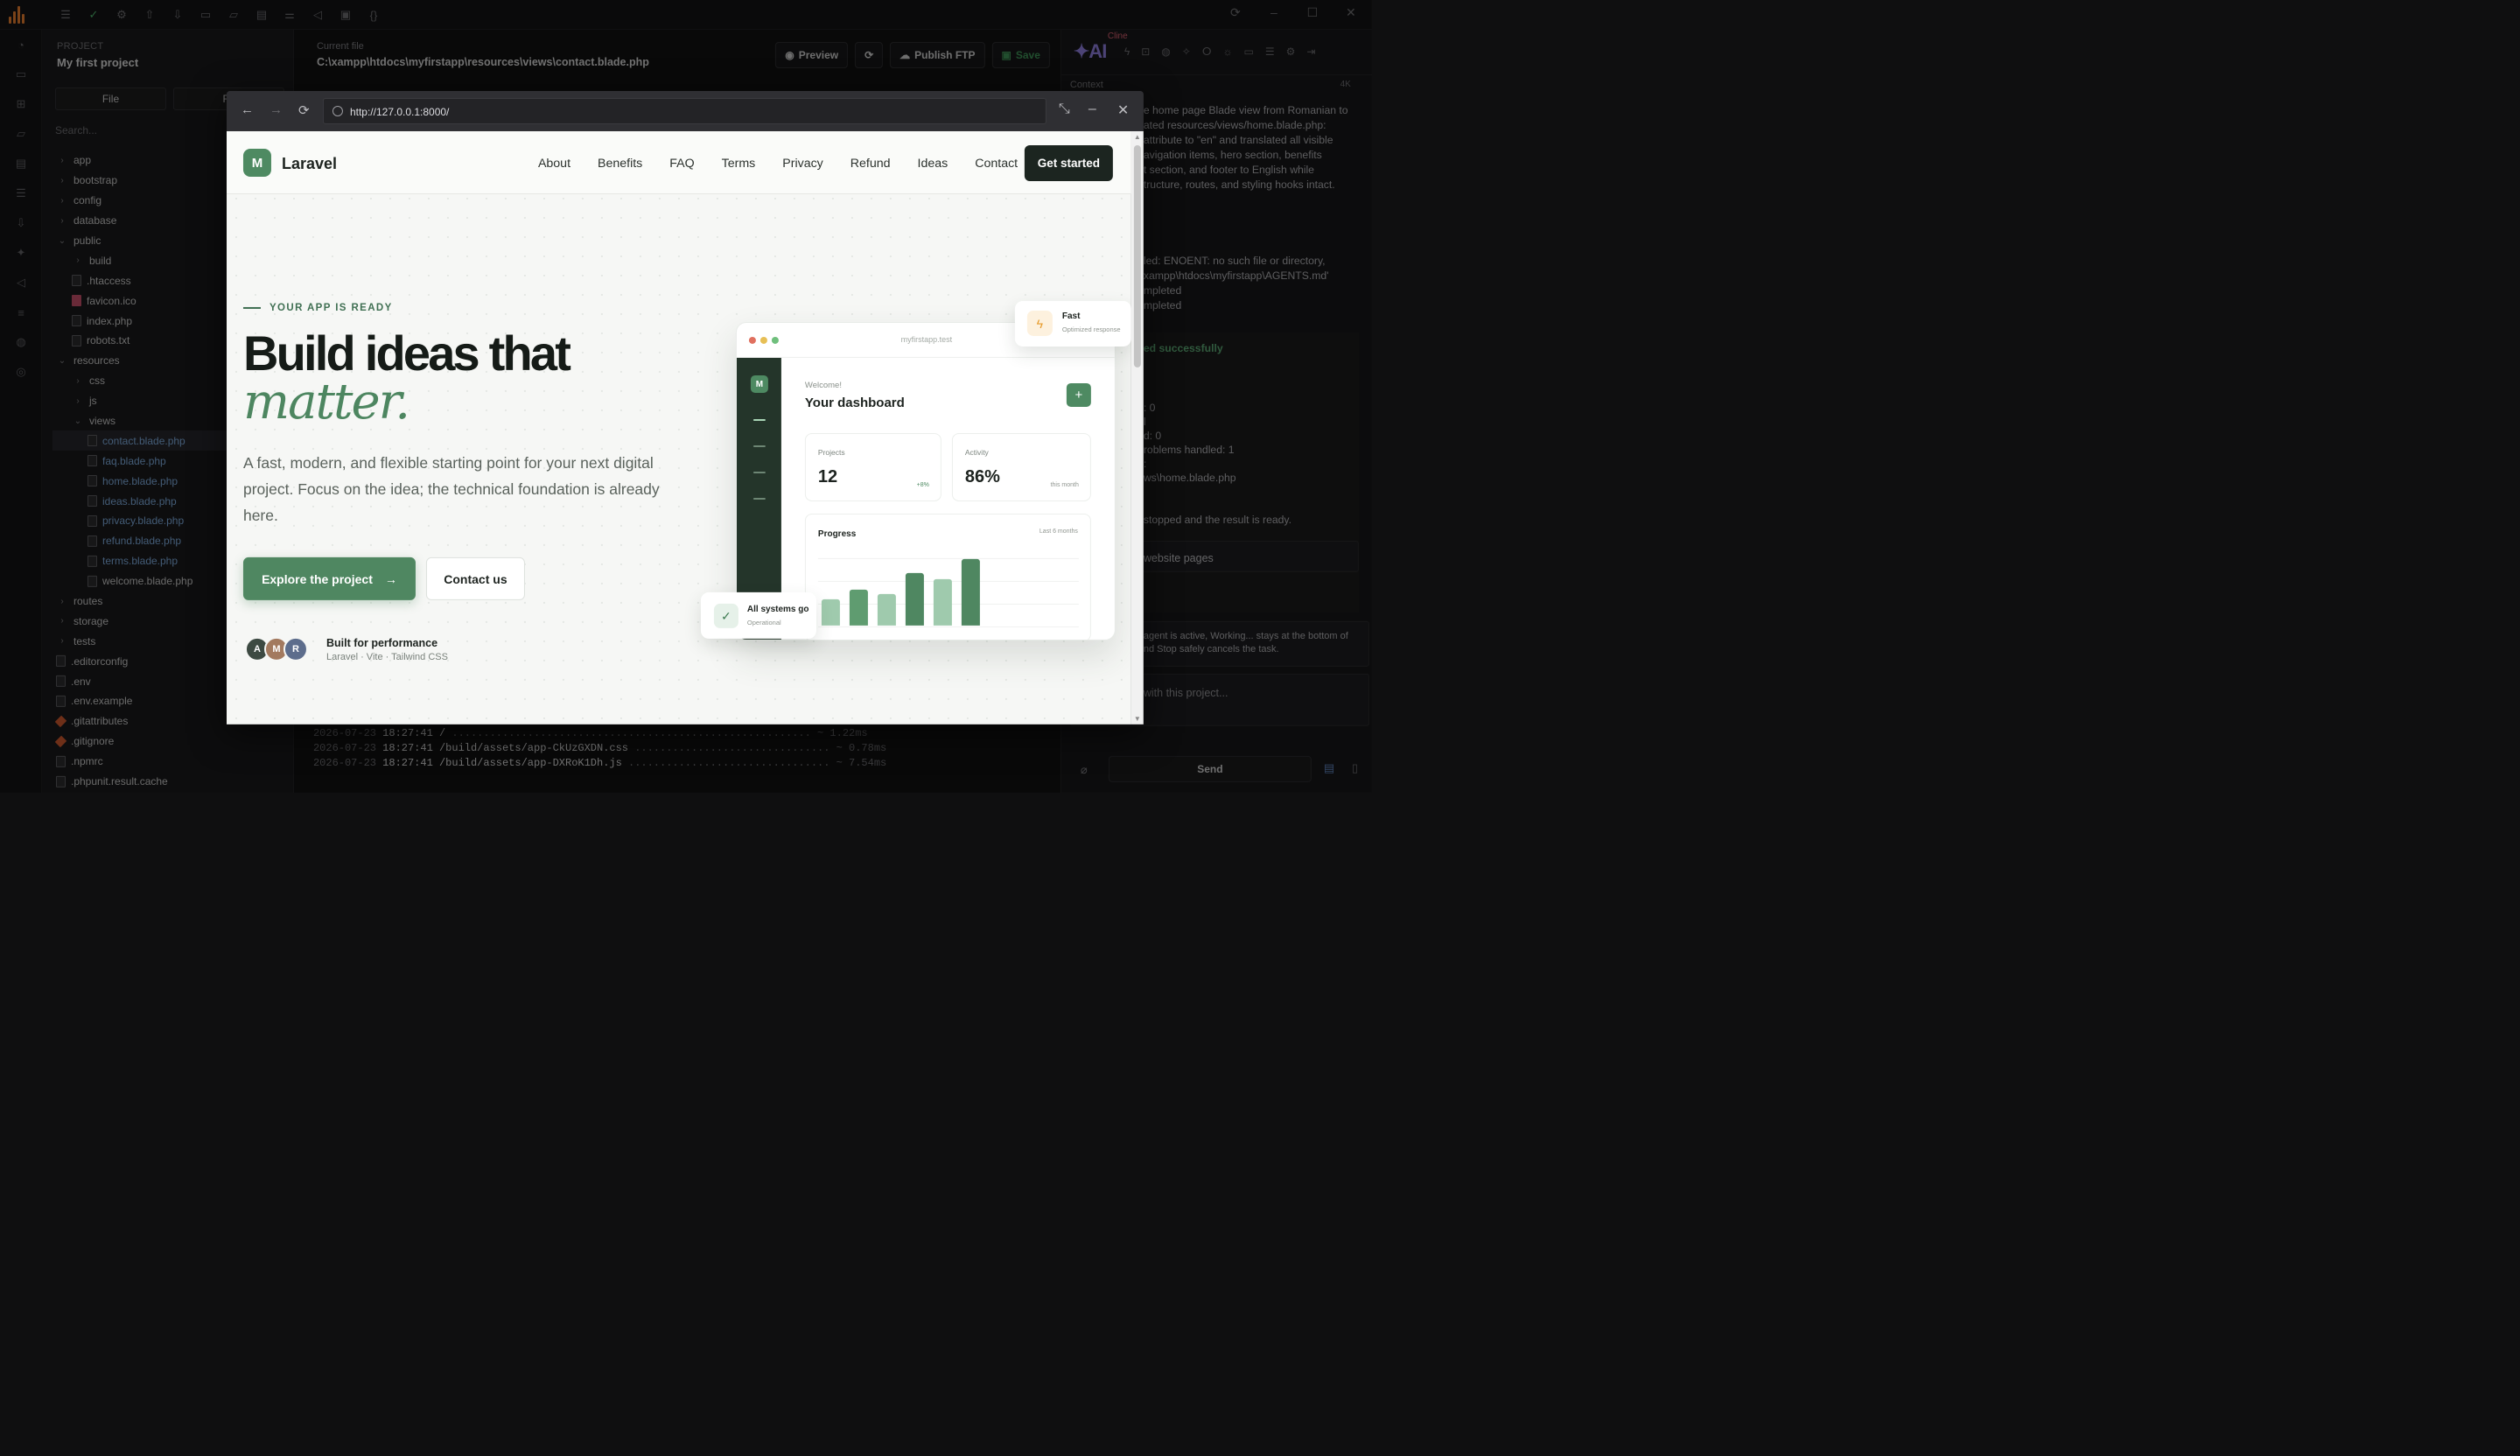 The width and height of the screenshot is (2520, 1456). Describe the element at coordinates (1039, 323) in the screenshot. I see `bolt-icon: ϟ` at that location.